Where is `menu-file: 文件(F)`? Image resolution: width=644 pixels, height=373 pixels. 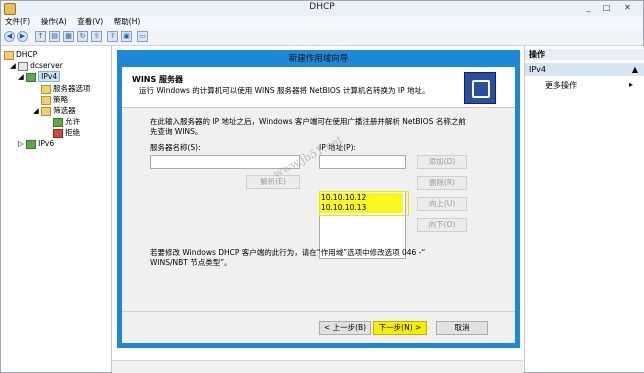
menu-file: 文件(F) is located at coordinates (17, 22).